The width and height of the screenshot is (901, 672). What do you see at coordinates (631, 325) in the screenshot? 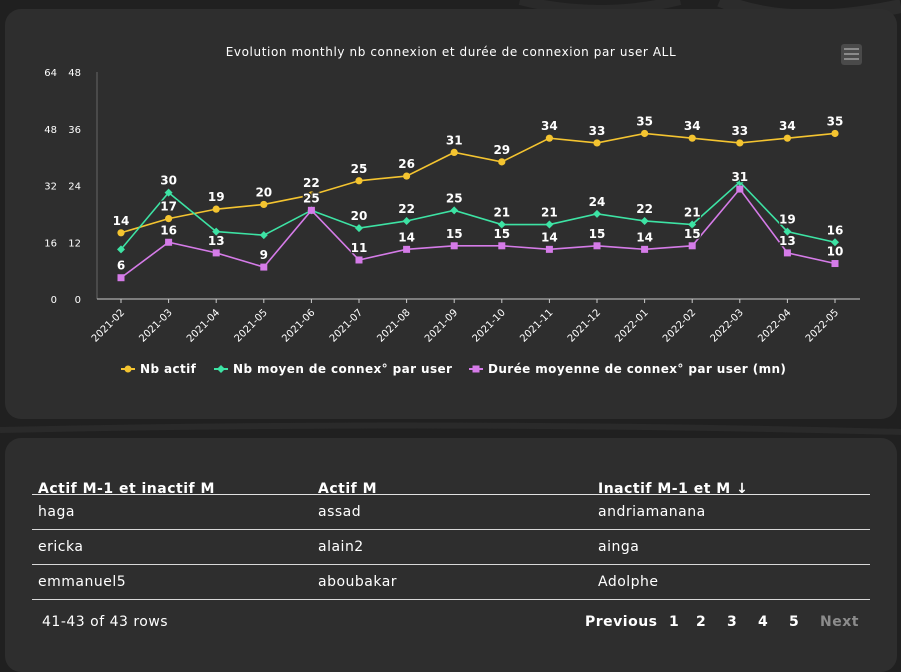
I see `x-tick-label: 2022-01` at bounding box center [631, 325].